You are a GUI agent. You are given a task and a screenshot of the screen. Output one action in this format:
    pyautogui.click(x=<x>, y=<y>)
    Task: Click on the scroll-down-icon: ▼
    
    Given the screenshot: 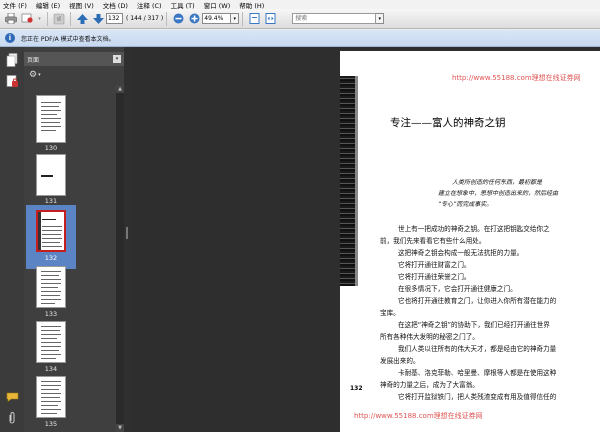 What is the action you would take?
    pyautogui.click(x=120, y=428)
    